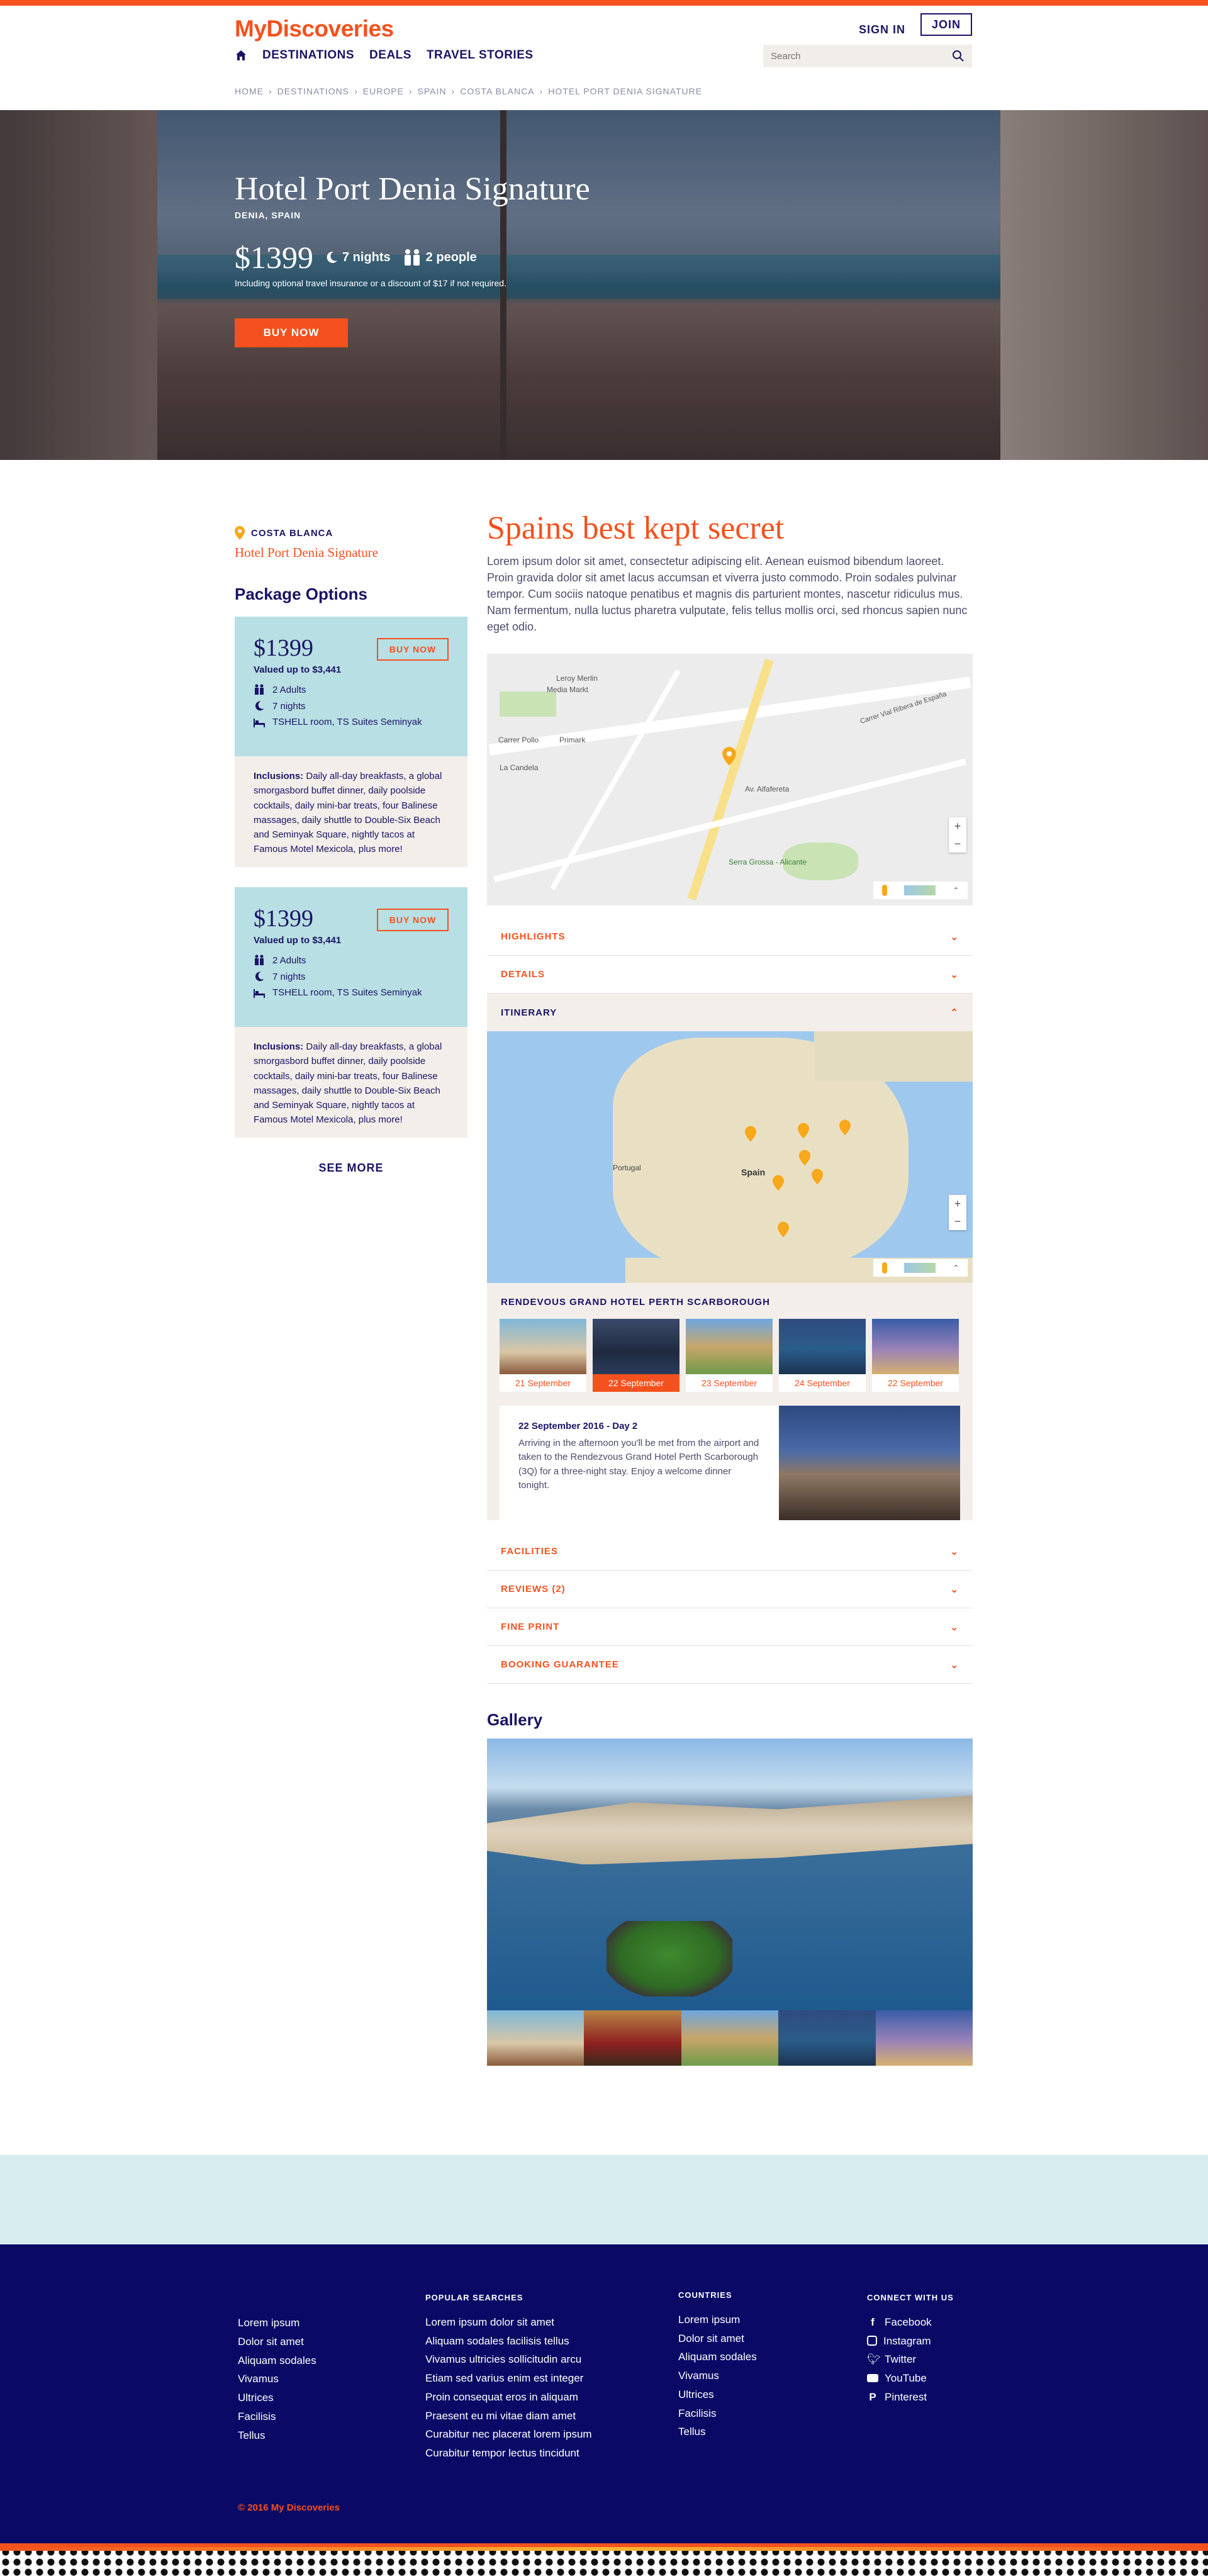 The width and height of the screenshot is (1208, 2576). I want to click on map-zoom-controls: + −, so click(957, 1213).